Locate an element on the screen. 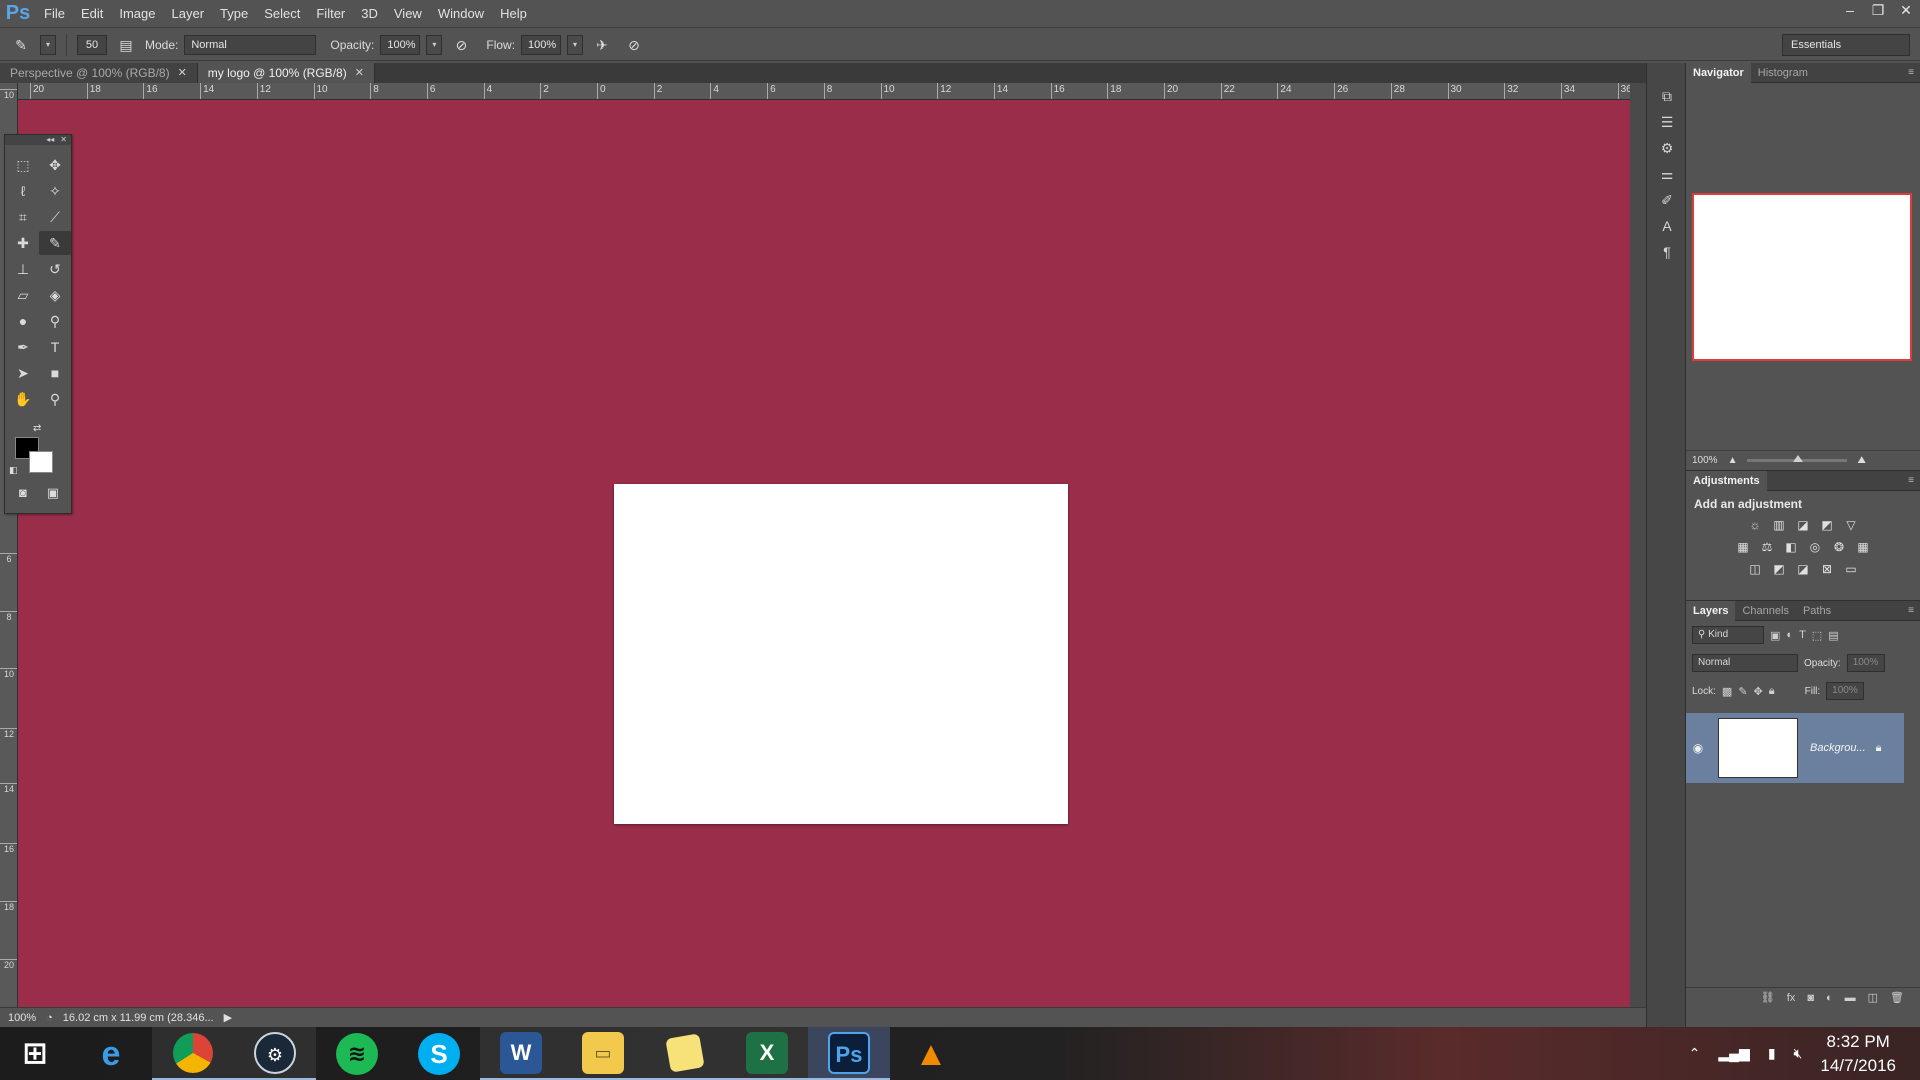  vibrance-icon: ▽ is located at coordinates (1851, 525).